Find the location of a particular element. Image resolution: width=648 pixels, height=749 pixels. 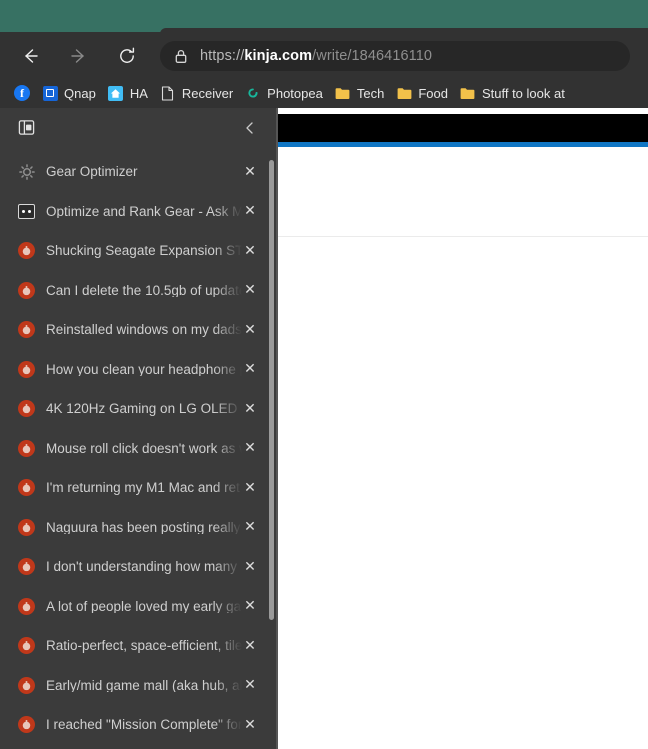

vertical-tabs-toggle-button is located at coordinates (26, 130).